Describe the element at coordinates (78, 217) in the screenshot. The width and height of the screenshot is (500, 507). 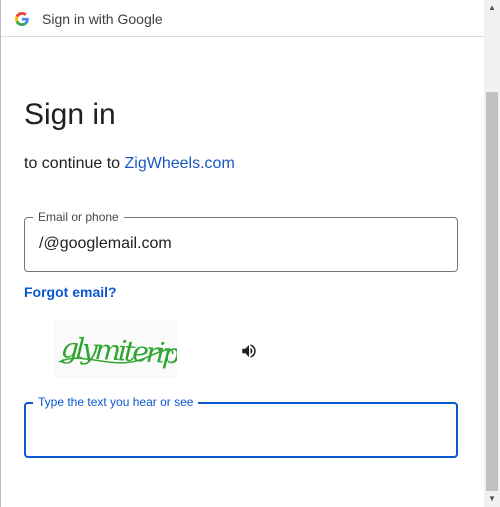
I see `email-field-label: Email or phone` at that location.